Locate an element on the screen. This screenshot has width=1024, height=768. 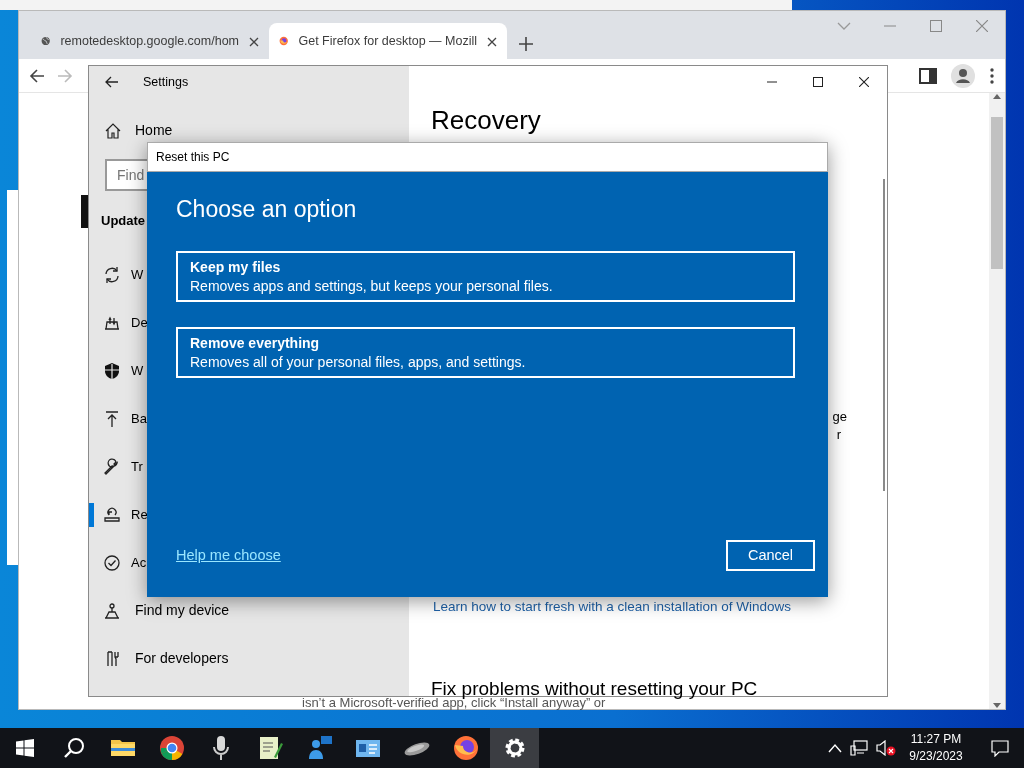
tab-title: Get Firefox for desktop — Mozill is located at coordinates (387, 41).